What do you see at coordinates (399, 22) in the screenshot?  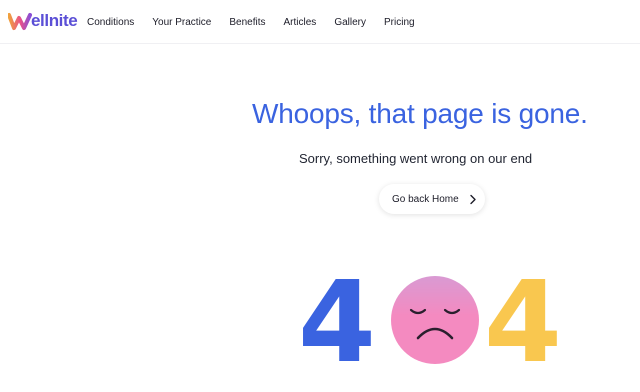 I see `nav-item-pricing: Pricing` at bounding box center [399, 22].